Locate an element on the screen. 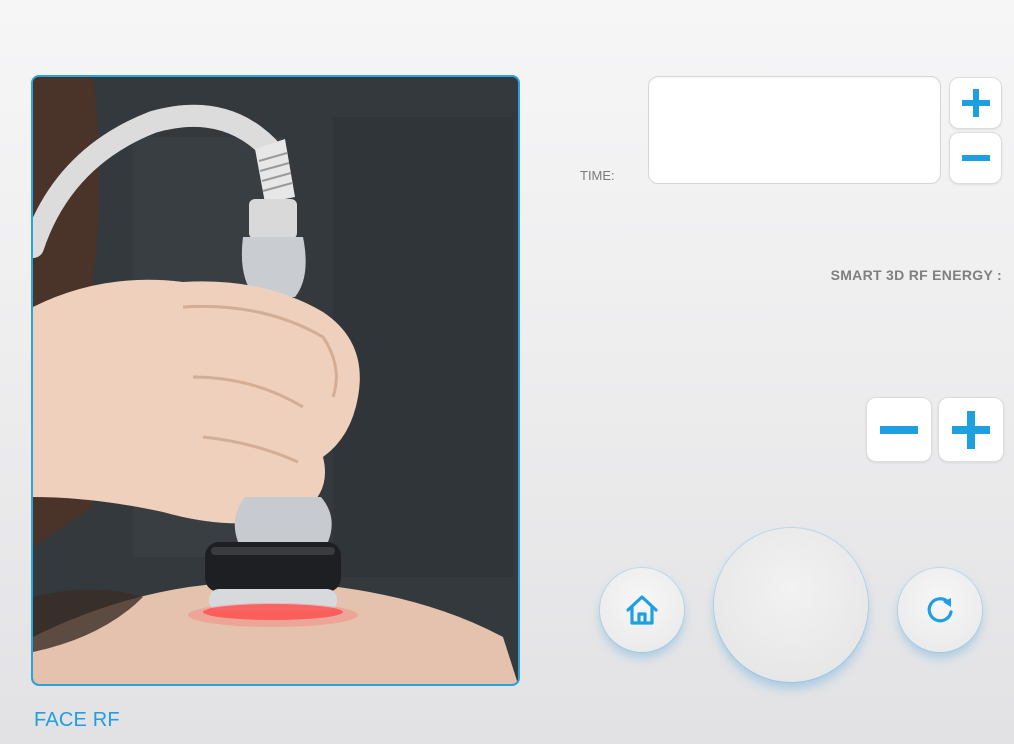 The width and height of the screenshot is (1014, 744). home-icon is located at coordinates (642, 610).